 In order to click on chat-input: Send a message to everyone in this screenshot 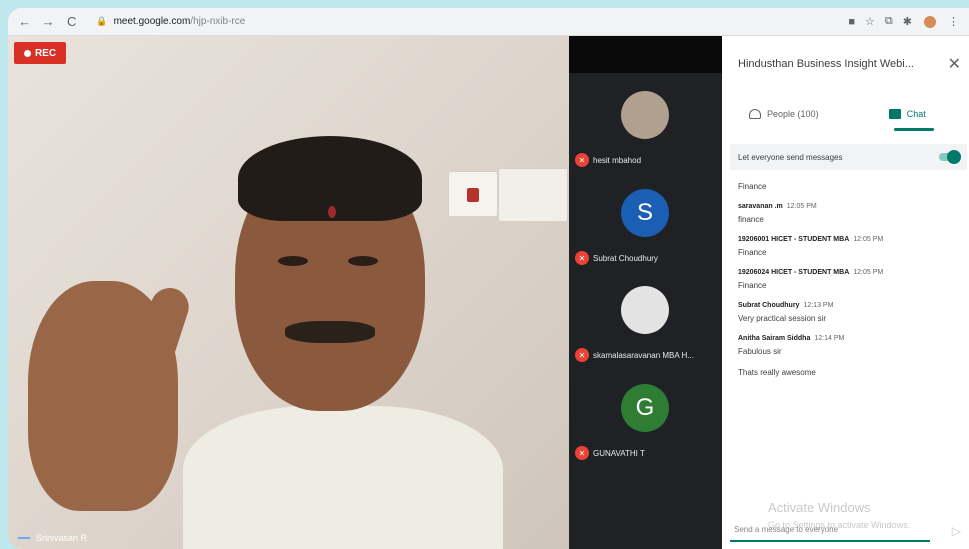, I will do `click(830, 530)`.